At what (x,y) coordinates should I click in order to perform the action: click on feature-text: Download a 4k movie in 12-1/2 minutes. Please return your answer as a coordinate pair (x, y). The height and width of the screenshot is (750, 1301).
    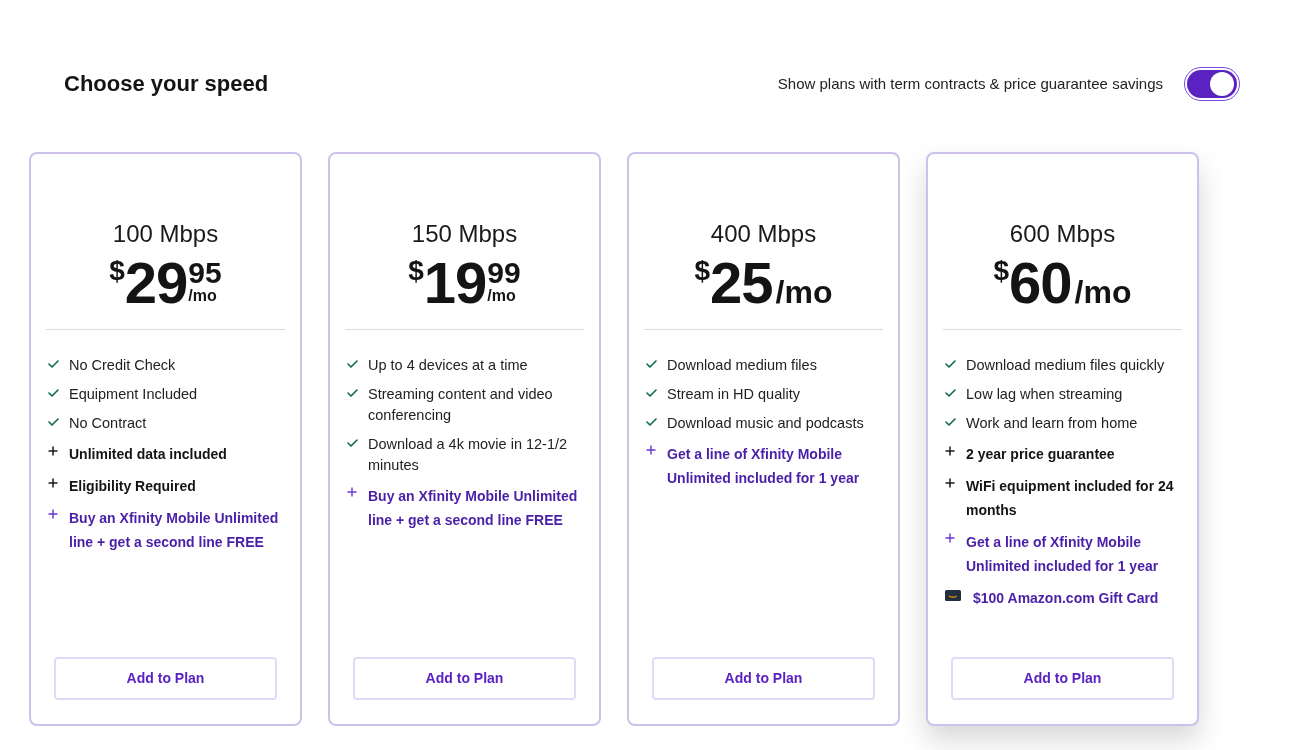
    Looking at the image, I should click on (468, 455).